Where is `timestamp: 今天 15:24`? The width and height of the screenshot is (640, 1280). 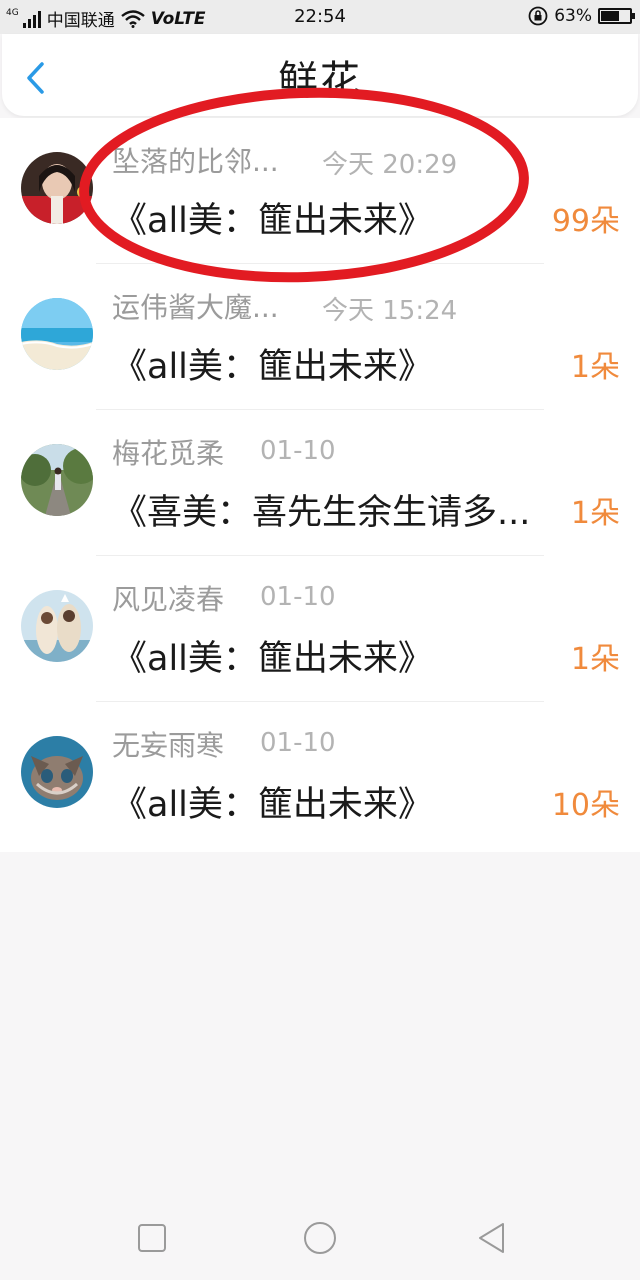
timestamp: 今天 15:24 is located at coordinates (390, 311).